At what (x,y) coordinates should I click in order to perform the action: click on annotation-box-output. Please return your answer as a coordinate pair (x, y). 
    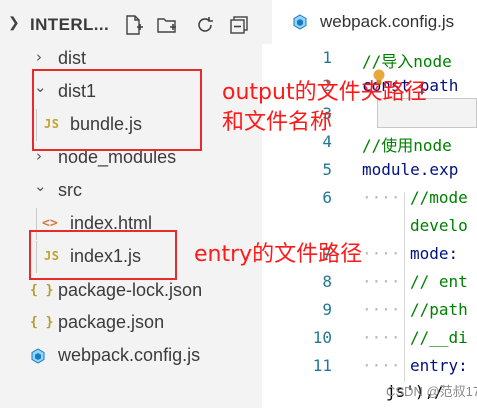
    Looking at the image, I should click on (117, 110).